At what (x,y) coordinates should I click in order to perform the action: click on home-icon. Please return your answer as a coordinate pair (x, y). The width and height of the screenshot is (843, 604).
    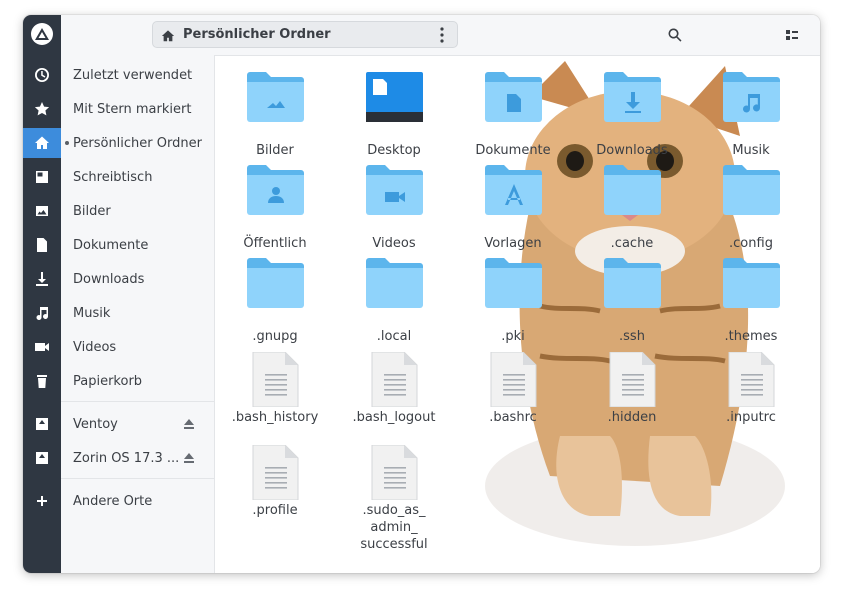
    Looking at the image, I should click on (168, 35).